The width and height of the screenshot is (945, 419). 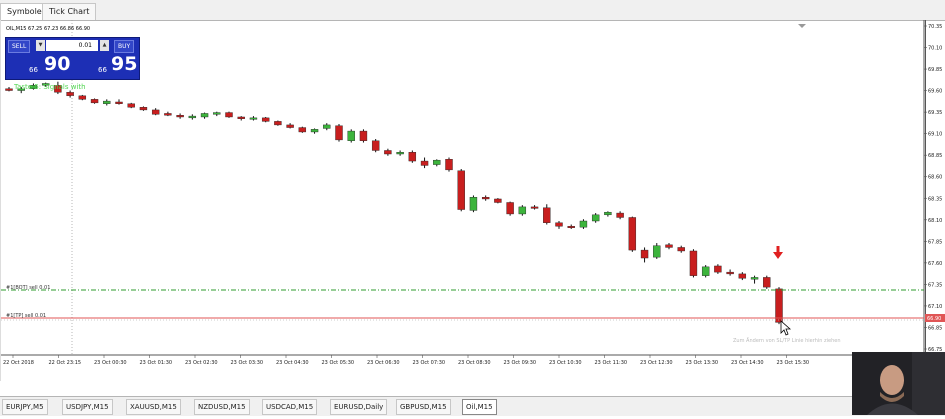 I want to click on price-label: 69.60, so click(x=935, y=92).